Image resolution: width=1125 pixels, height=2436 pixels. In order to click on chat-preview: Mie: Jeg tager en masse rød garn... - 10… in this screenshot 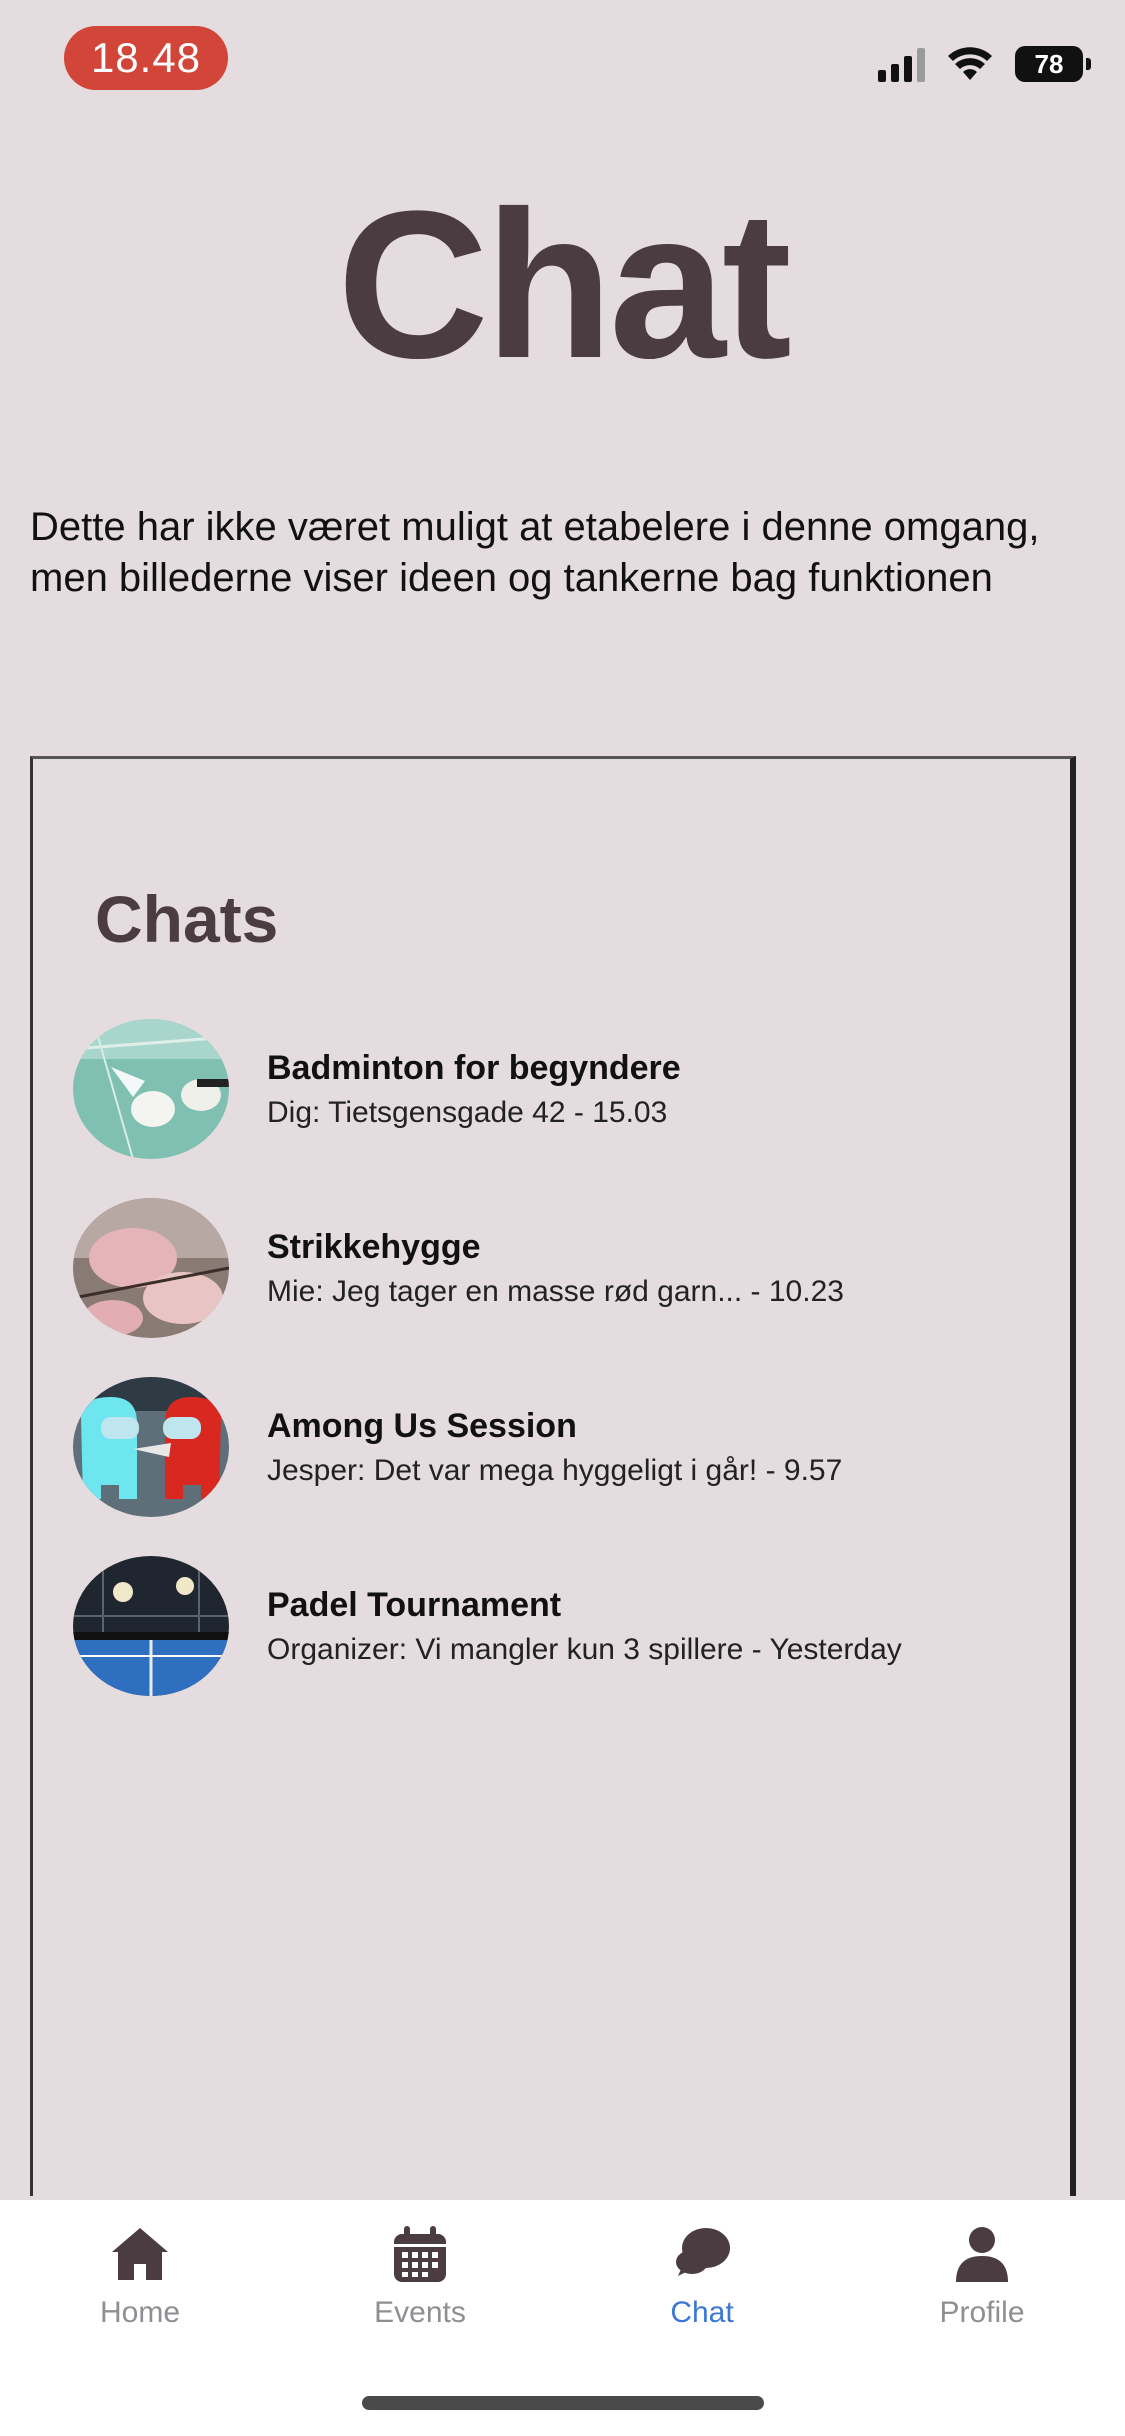, I will do `click(555, 1291)`.